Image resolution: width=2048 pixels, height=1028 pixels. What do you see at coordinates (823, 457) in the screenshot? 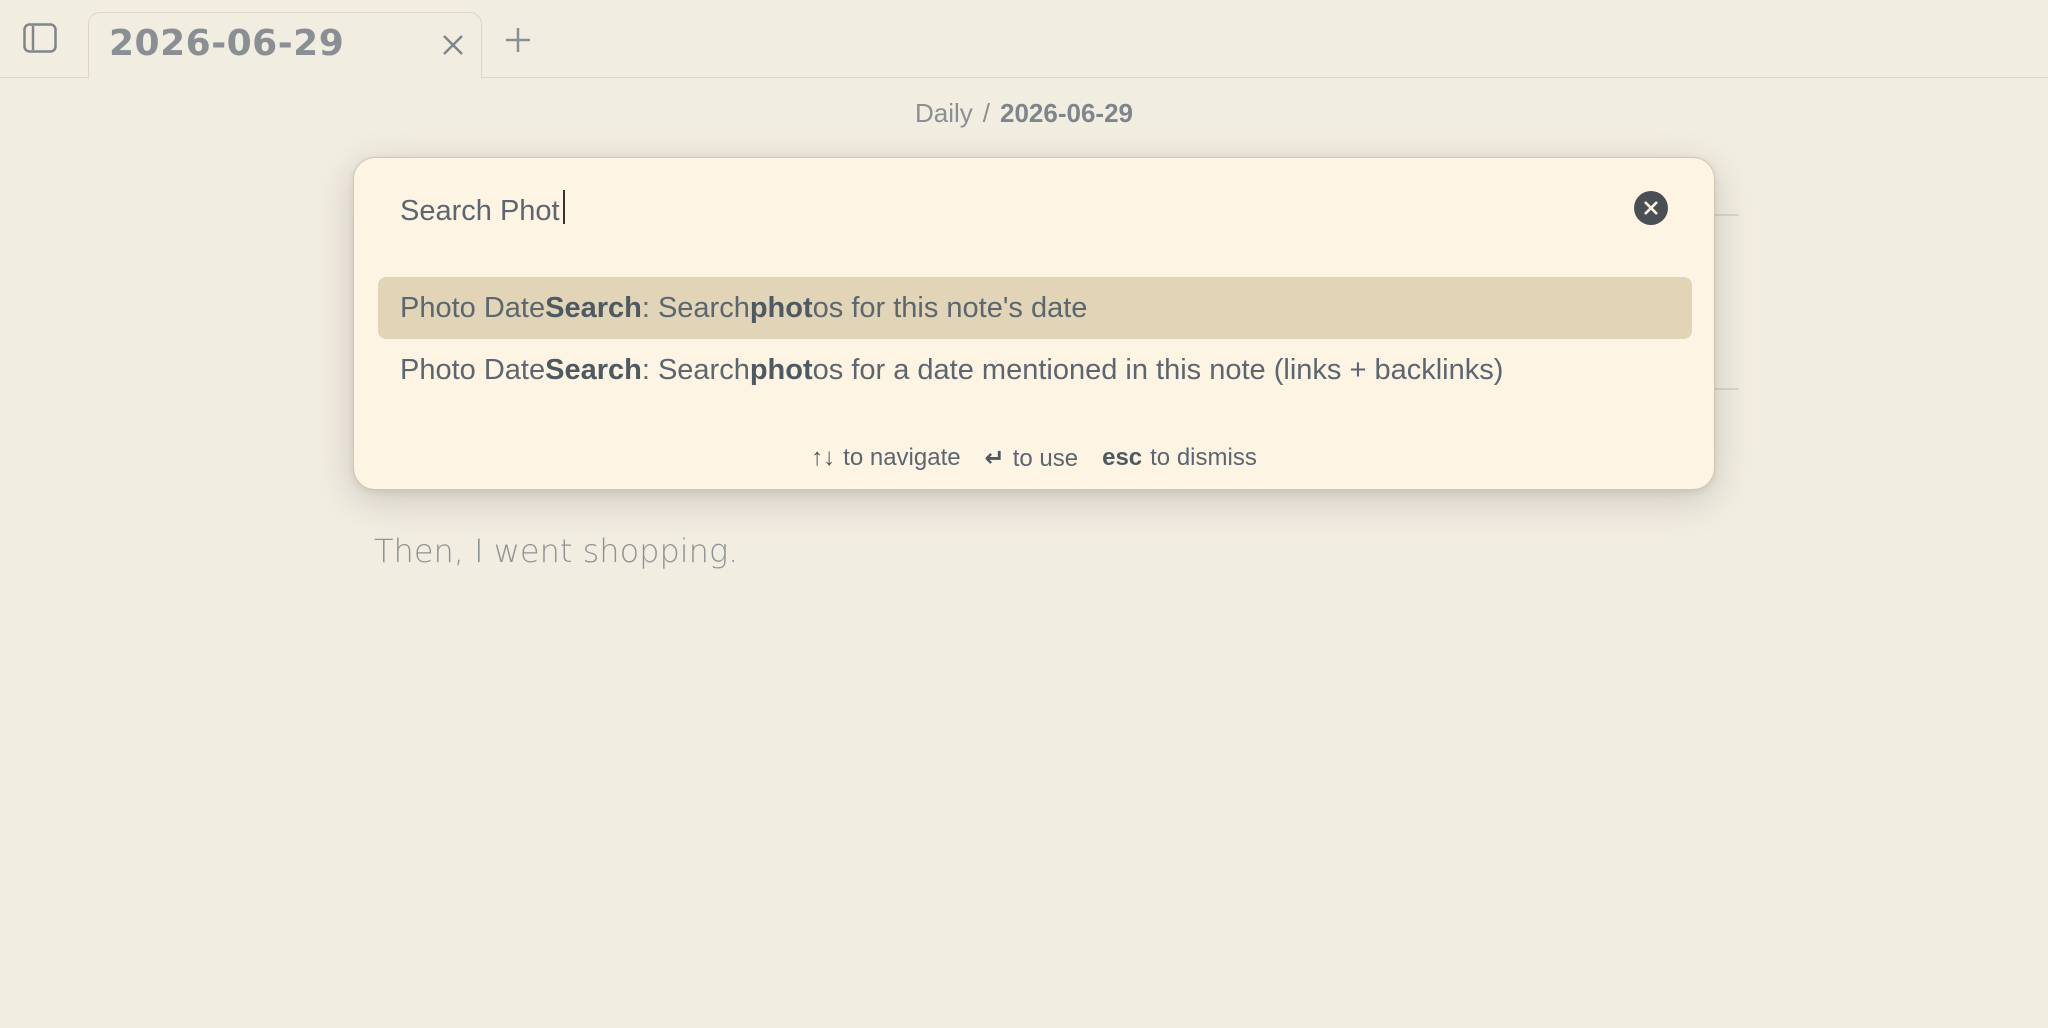
I see `hint-key: ↑↓` at bounding box center [823, 457].